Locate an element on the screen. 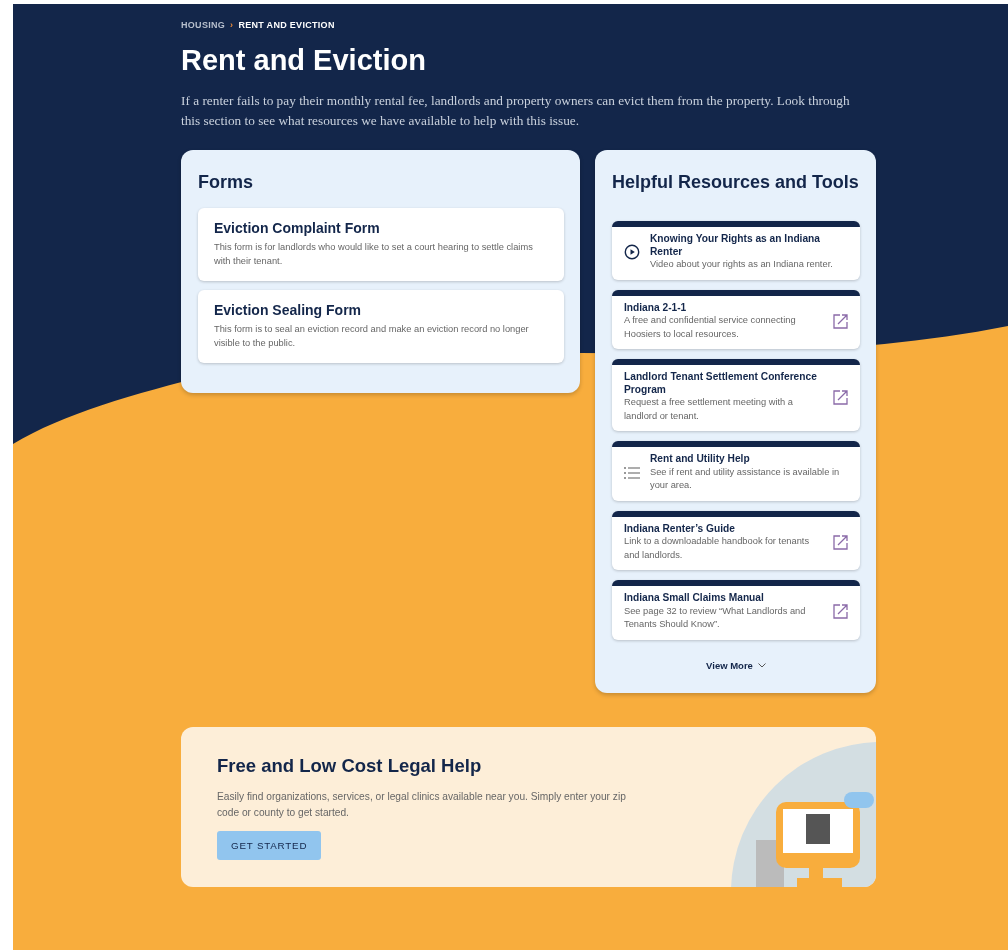 The image size is (1008, 950). resource-card: Rent and Utility Help See if rent and utility assistance is available in your area. is located at coordinates (736, 471).